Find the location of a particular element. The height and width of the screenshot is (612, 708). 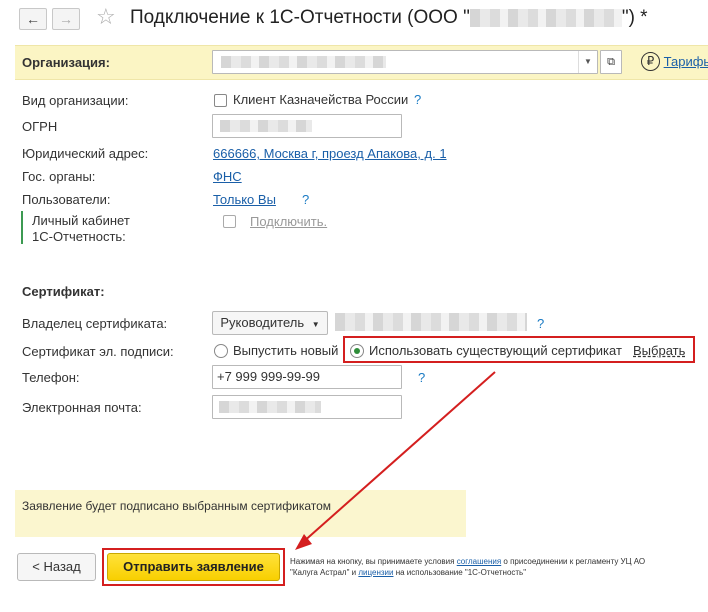

send-application-button: Отправить заявление is located at coordinates (193, 567).